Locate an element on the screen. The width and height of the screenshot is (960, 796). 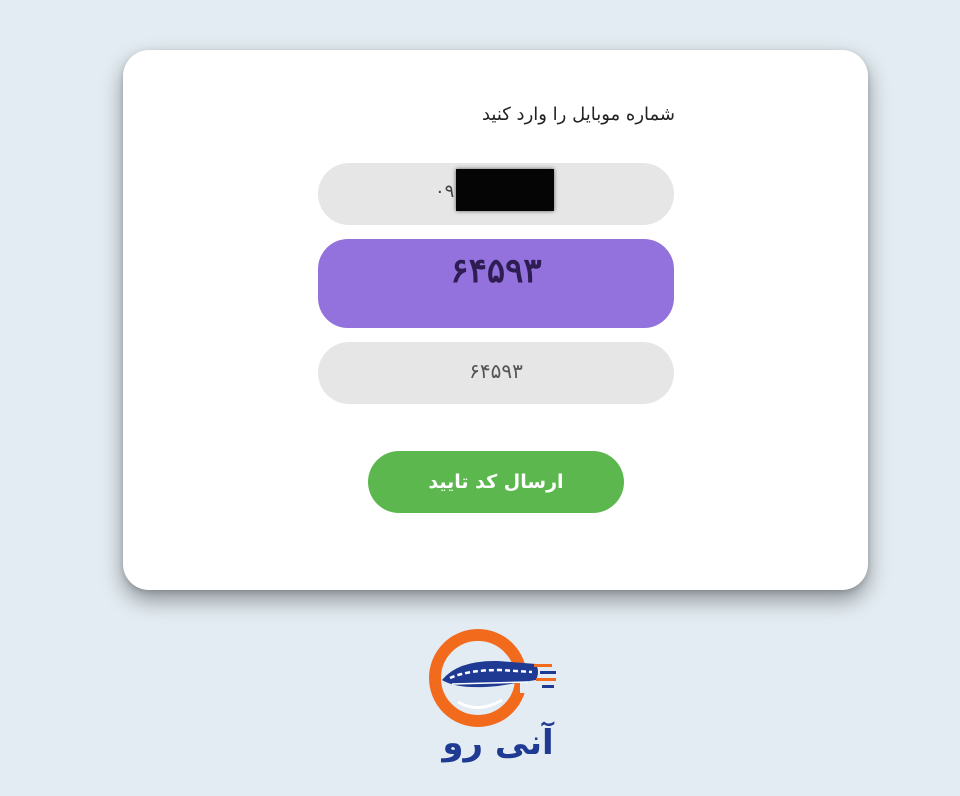
captcha-input-value: ۶۴۵۹۳ is located at coordinates (496, 371).